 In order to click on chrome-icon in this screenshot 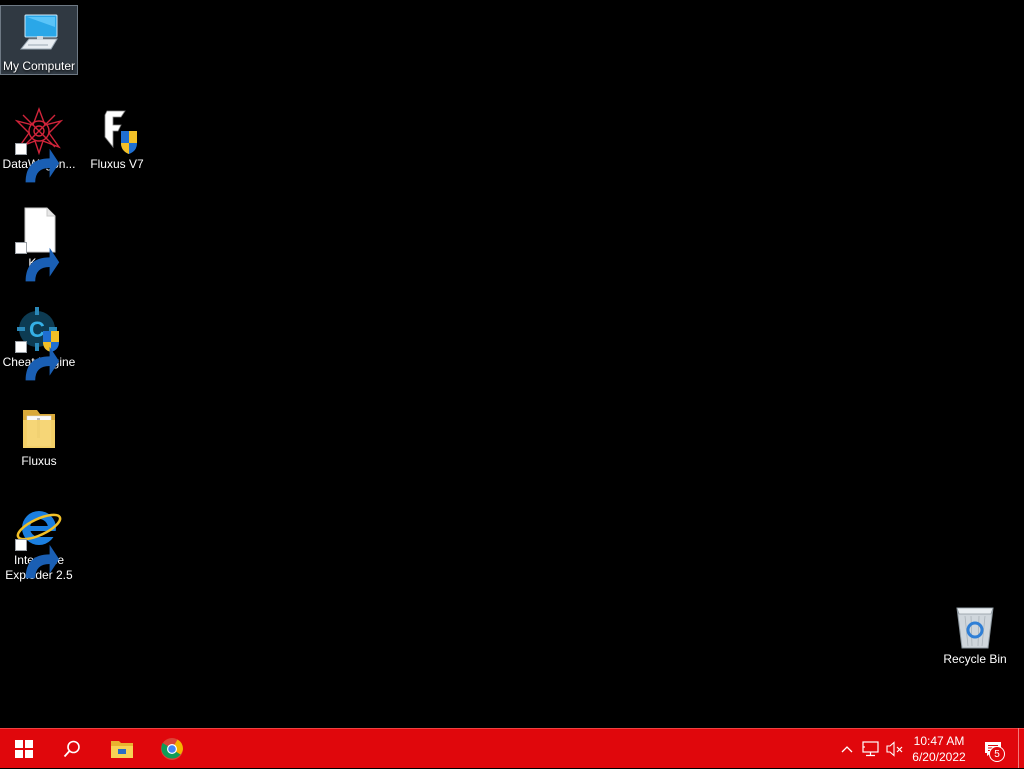, I will do `click(172, 749)`.